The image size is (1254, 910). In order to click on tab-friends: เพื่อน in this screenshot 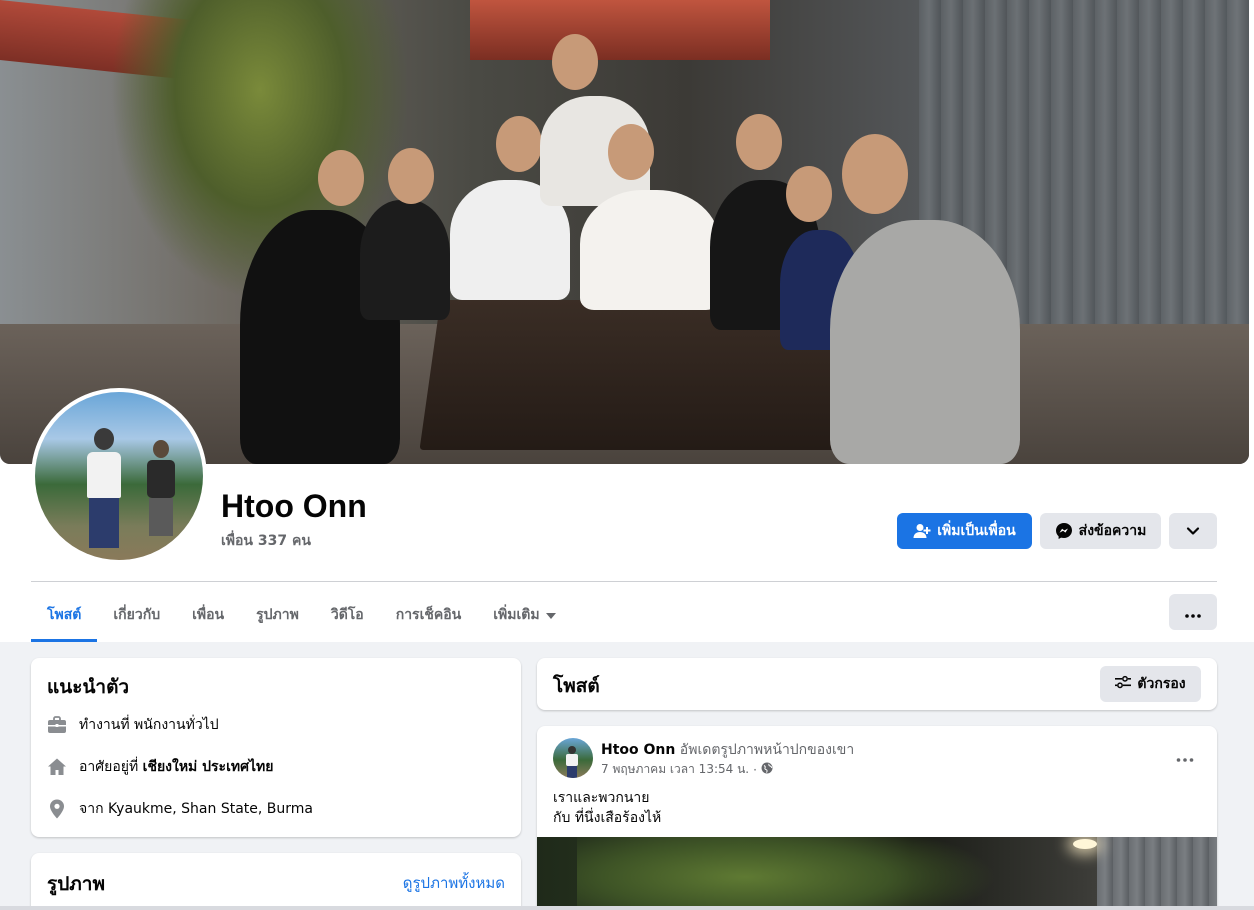, I will do `click(208, 615)`.